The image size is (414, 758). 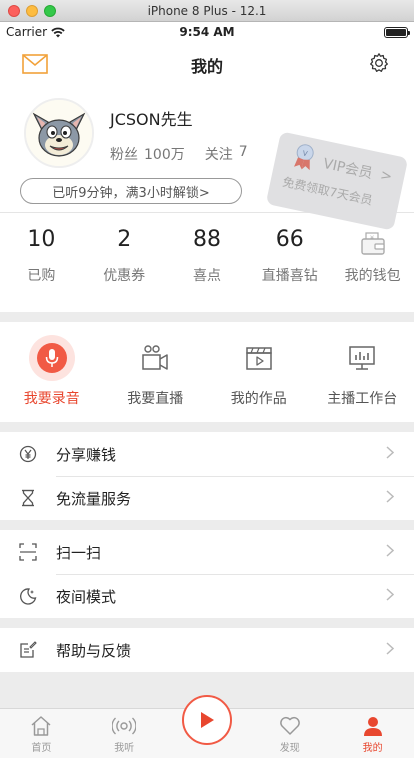 I want to click on home-icon, so click(x=41, y=726).